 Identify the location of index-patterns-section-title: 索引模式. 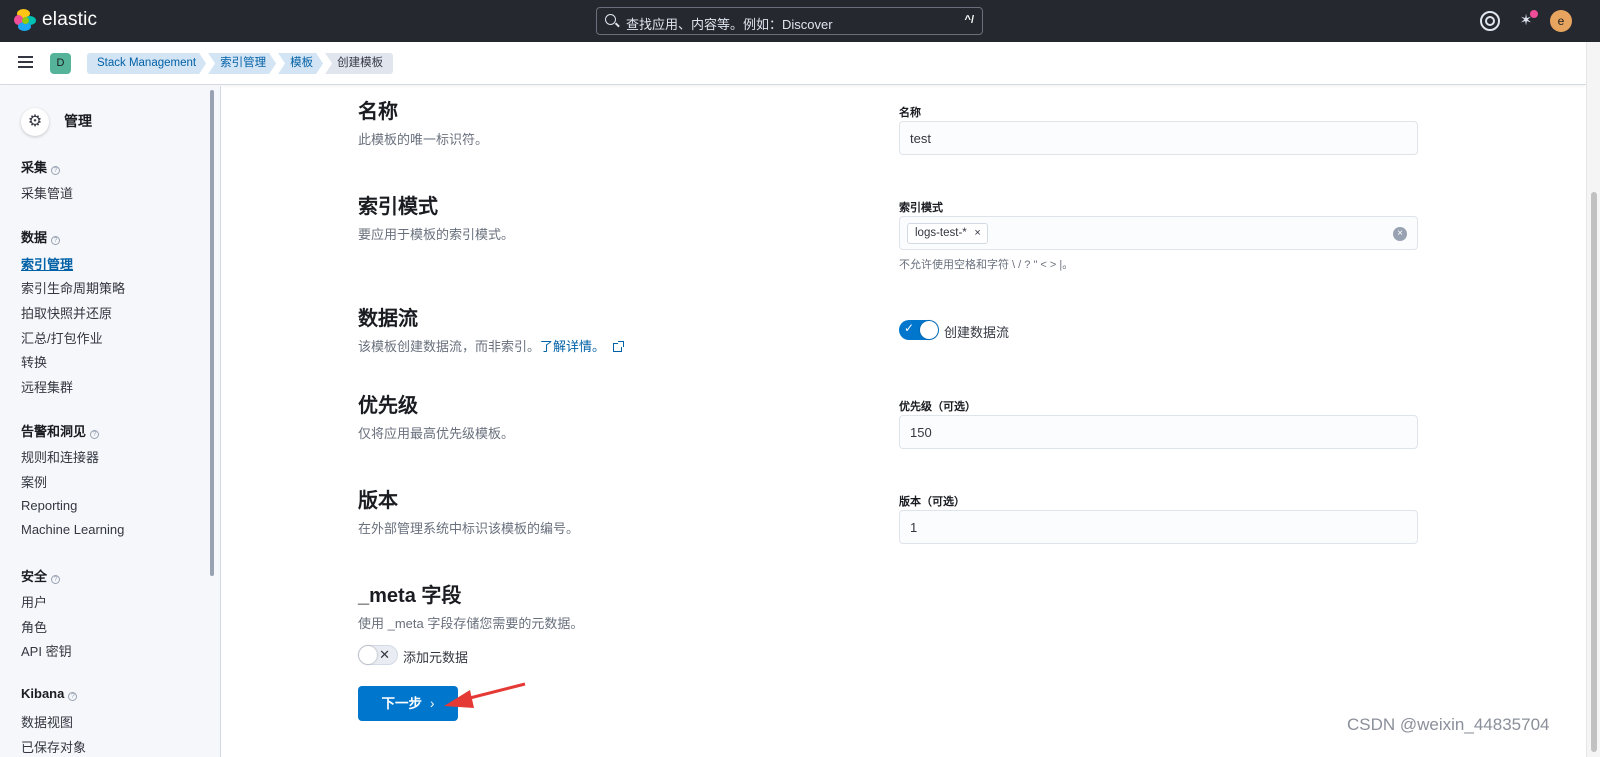
(398, 207).